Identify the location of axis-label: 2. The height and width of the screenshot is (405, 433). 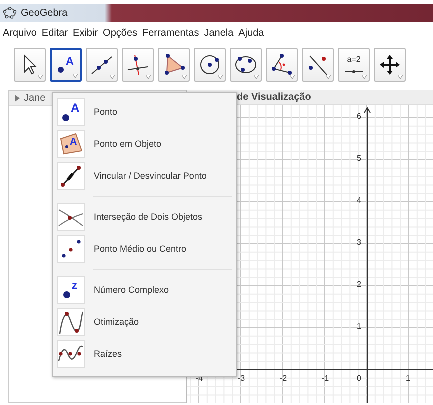
(359, 285).